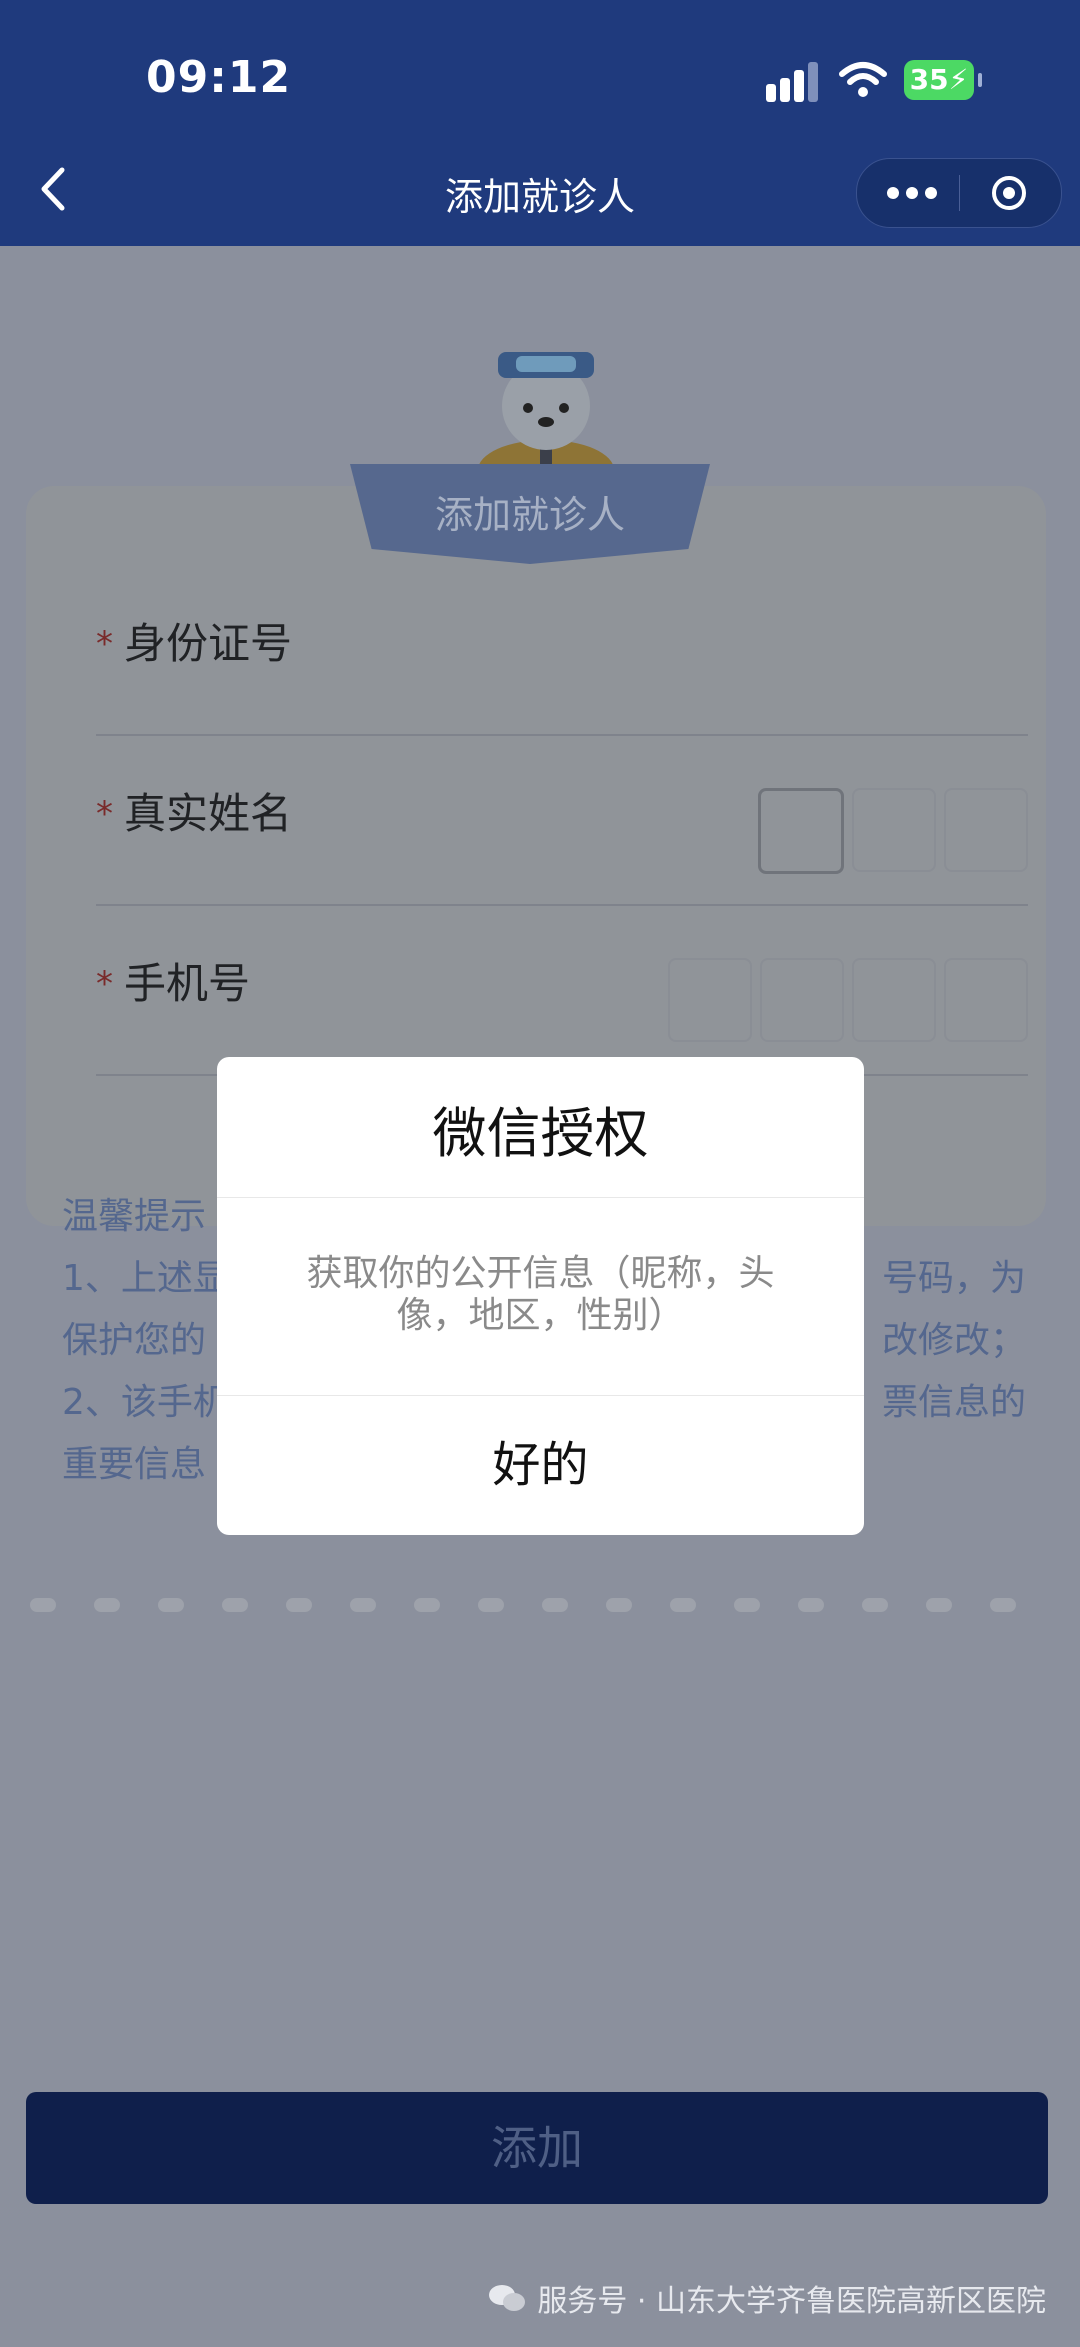  I want to click on add-button: 添加, so click(537, 2148).